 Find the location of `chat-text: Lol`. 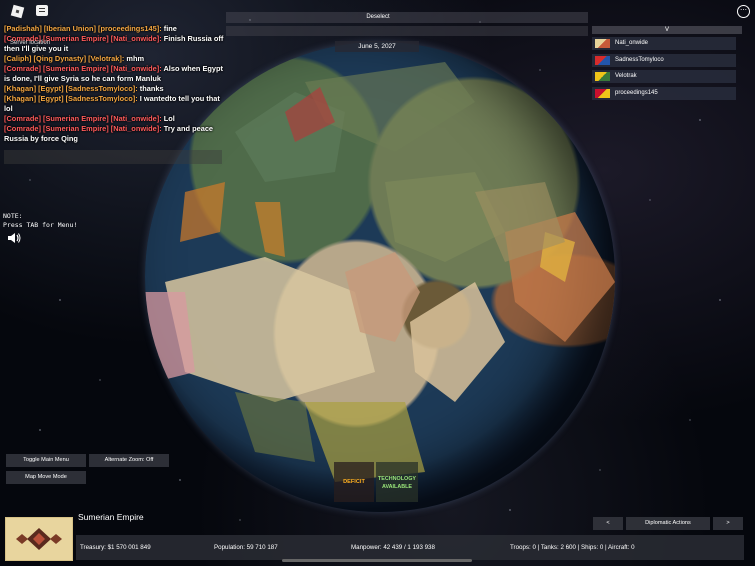

chat-text: Lol is located at coordinates (168, 118).